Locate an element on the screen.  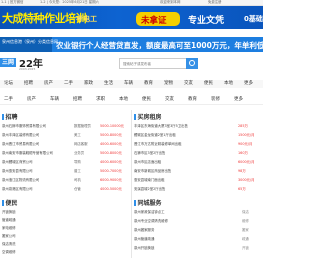
job-pay: 5000-8000元 is located at coordinates (111, 135).